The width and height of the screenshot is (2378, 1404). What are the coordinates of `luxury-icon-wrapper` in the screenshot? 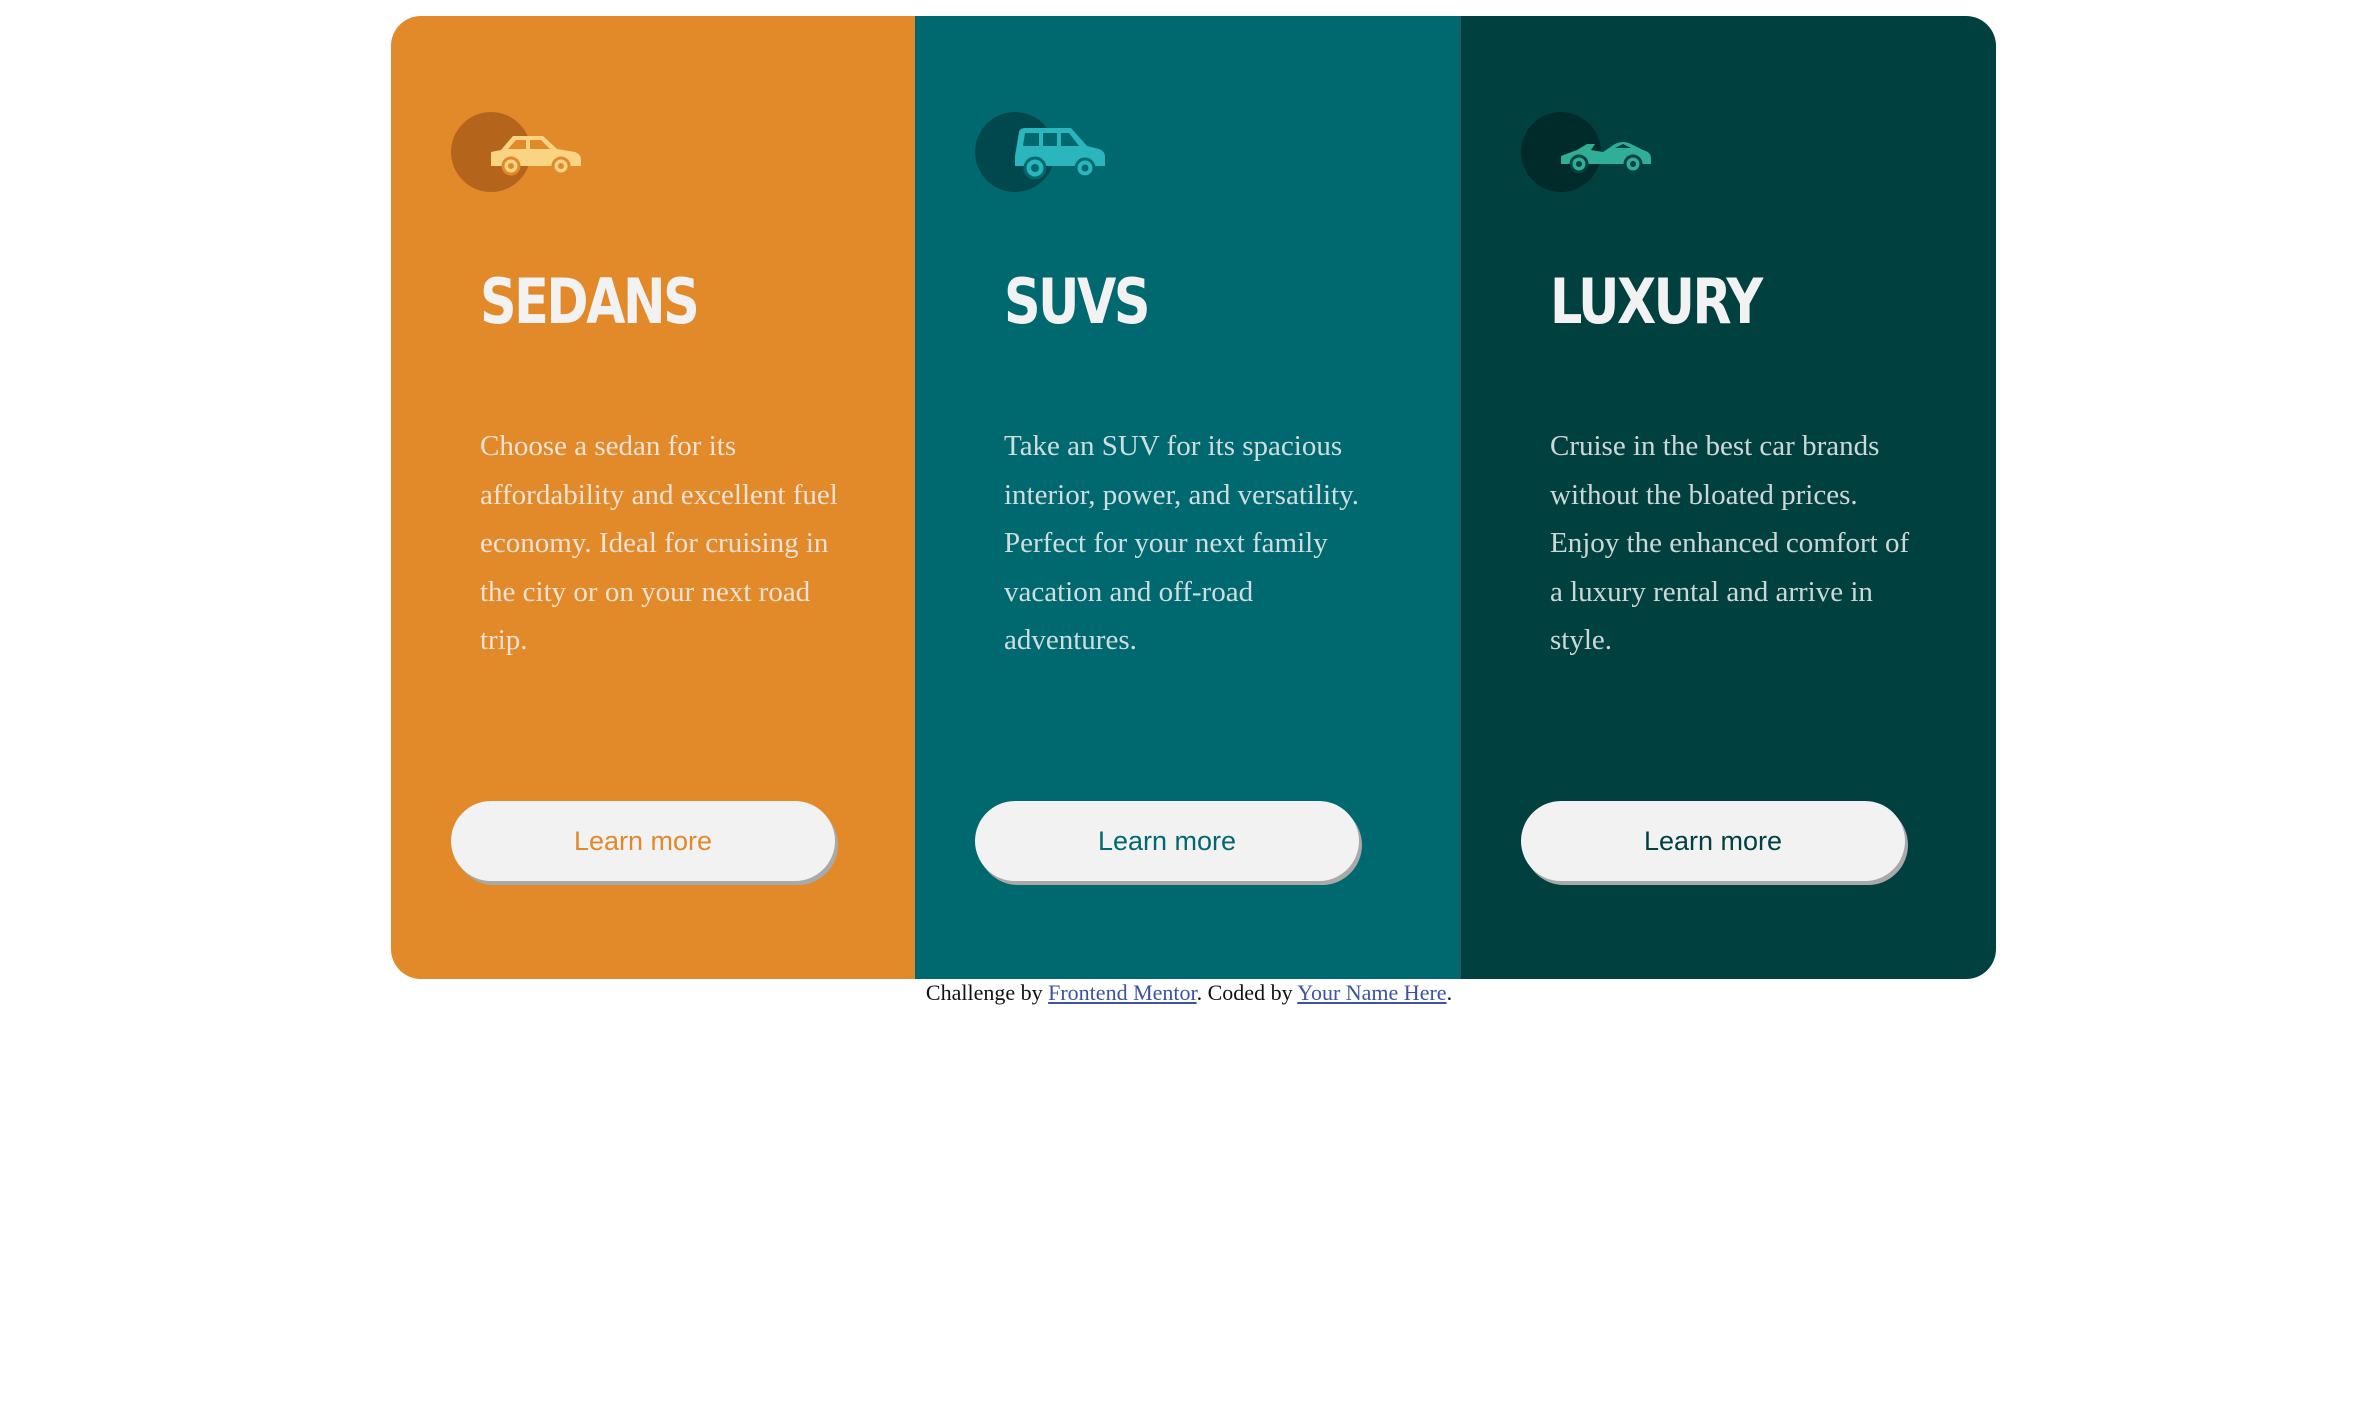 It's located at (1591, 154).